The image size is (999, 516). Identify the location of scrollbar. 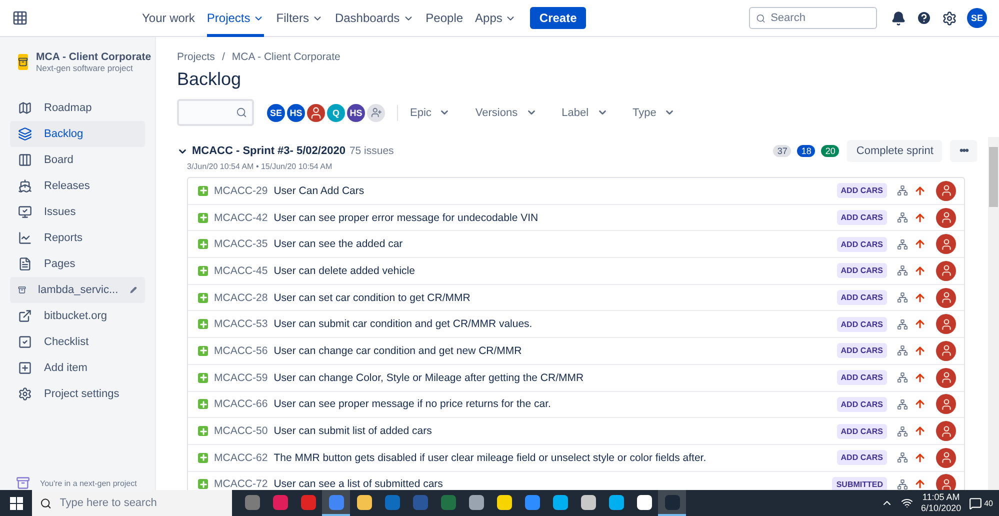
(993, 313).